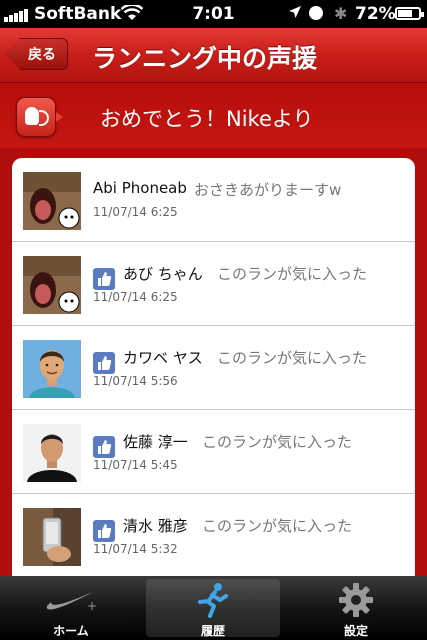  I want to click on entry-name: Abi Phoneab, so click(140, 188).